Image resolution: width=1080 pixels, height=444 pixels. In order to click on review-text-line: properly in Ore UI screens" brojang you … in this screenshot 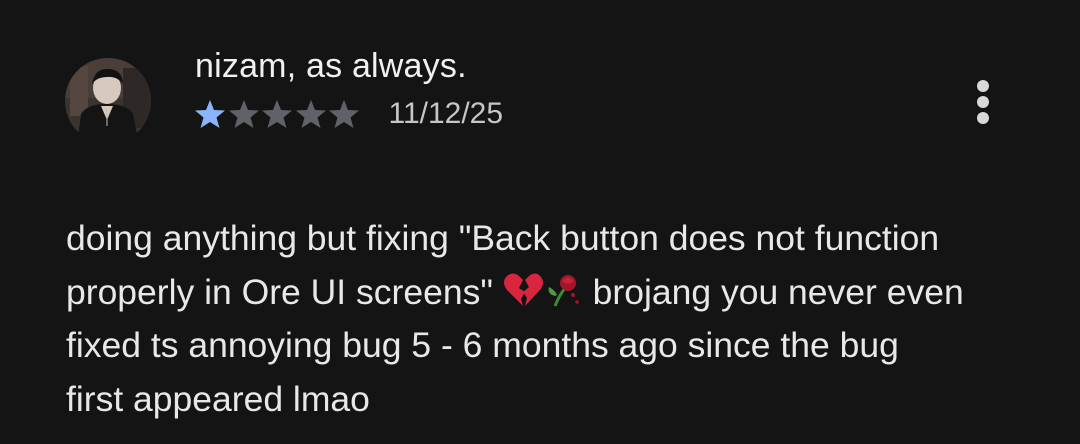, I will do `click(556, 293)`.